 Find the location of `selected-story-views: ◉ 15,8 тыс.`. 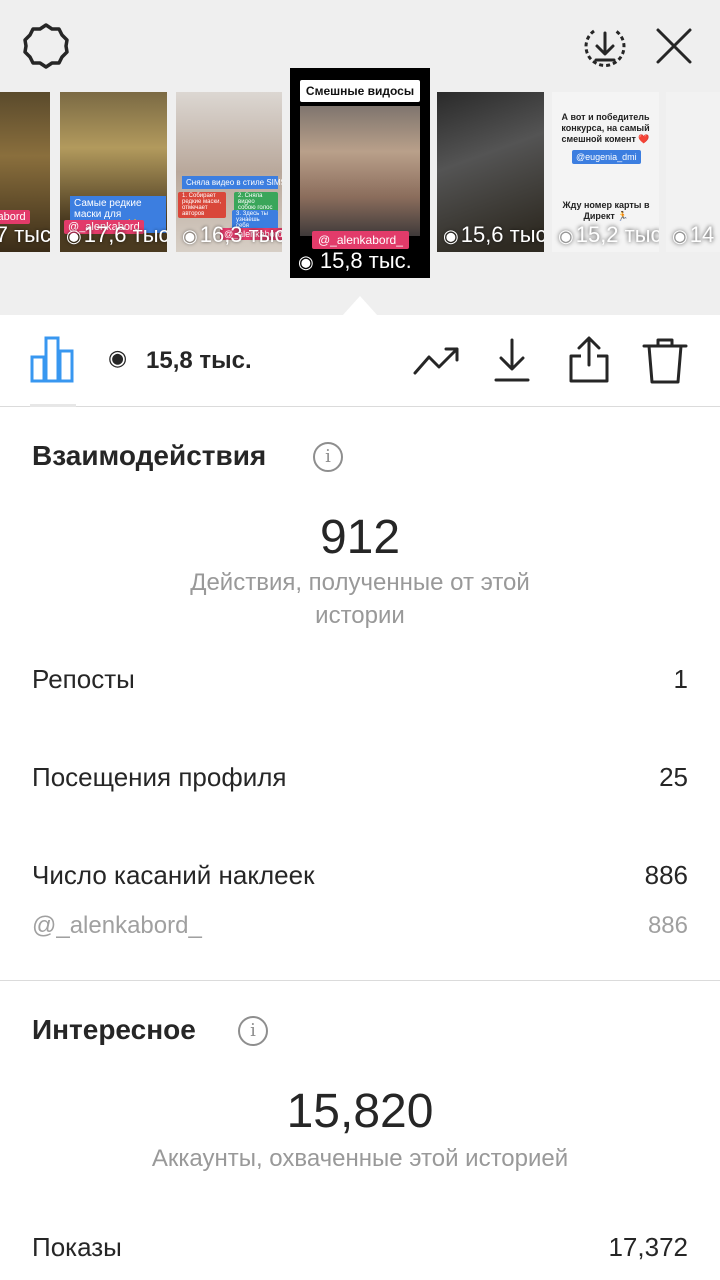

selected-story-views: ◉ 15,8 тыс. is located at coordinates (355, 261).